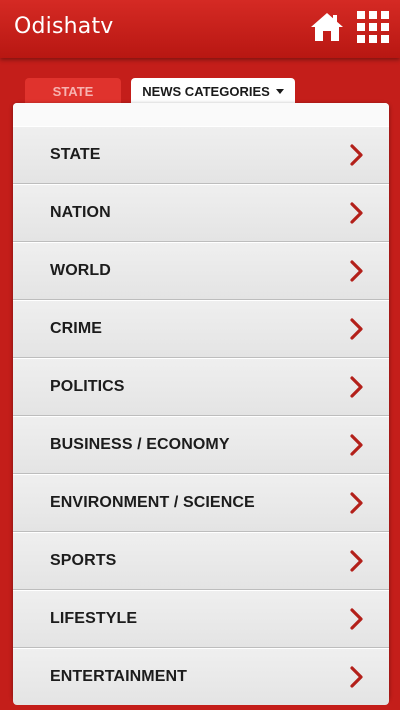  Describe the element at coordinates (201, 271) in the screenshot. I see `category-row-world: WORLD` at that location.